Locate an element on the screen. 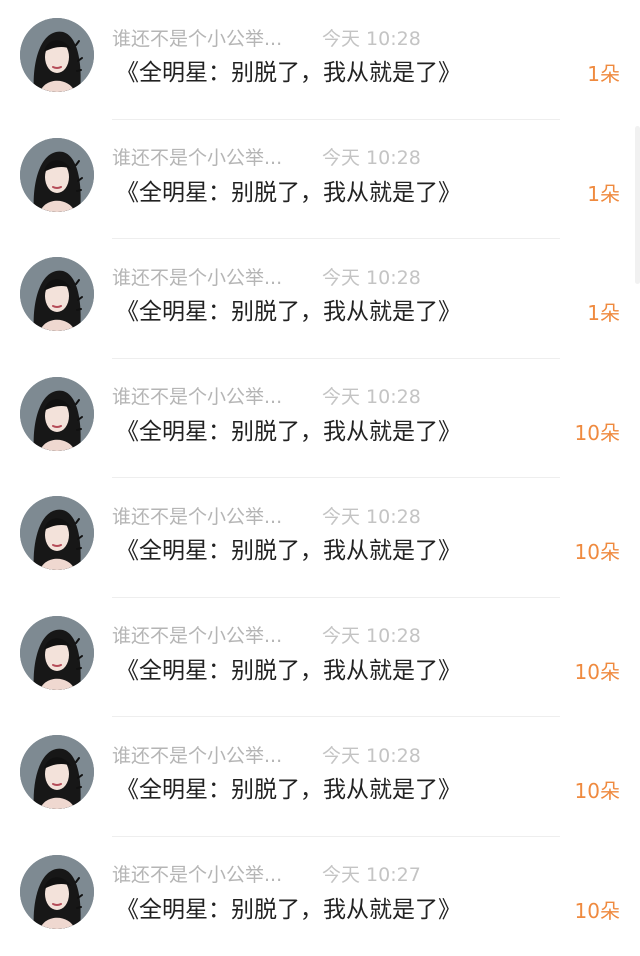 The width and height of the screenshot is (640, 956). comment-row: 谁还不是个小公举... 今天 10:27 《全明星：别脱了，我从就是了》 10朵 is located at coordinates (320, 896).